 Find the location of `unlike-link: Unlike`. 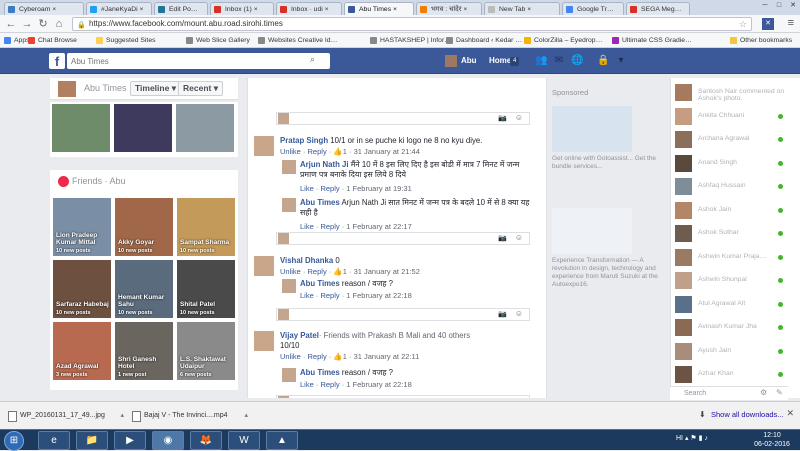

unlike-link: Unlike is located at coordinates (290, 271).